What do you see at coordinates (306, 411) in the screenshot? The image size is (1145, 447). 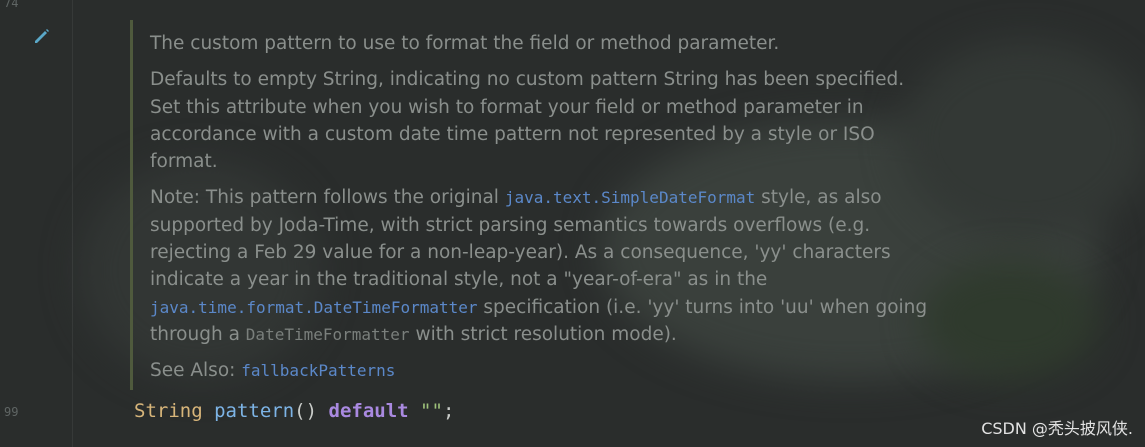 I see `code-parens: ()` at bounding box center [306, 411].